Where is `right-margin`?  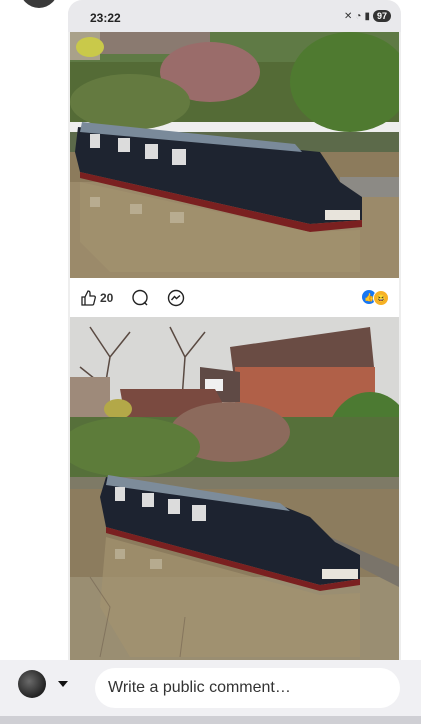 right-margin is located at coordinates (411, 330).